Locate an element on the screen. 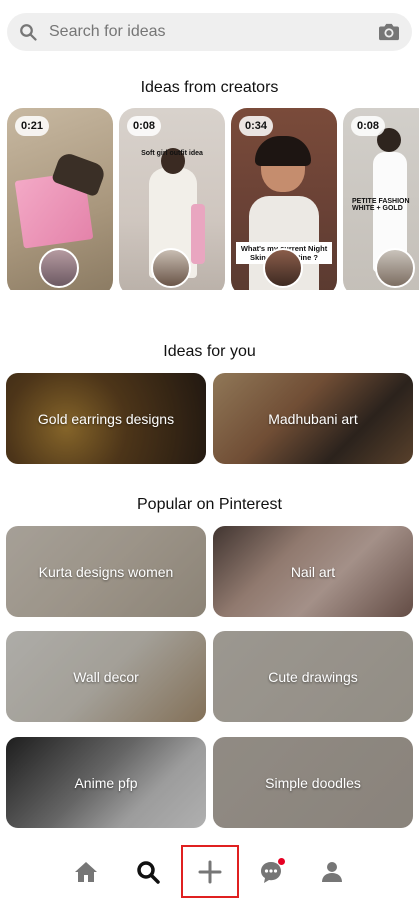 This screenshot has height=898, width=419. popular-tile: Kurta designs women is located at coordinates (106, 571).